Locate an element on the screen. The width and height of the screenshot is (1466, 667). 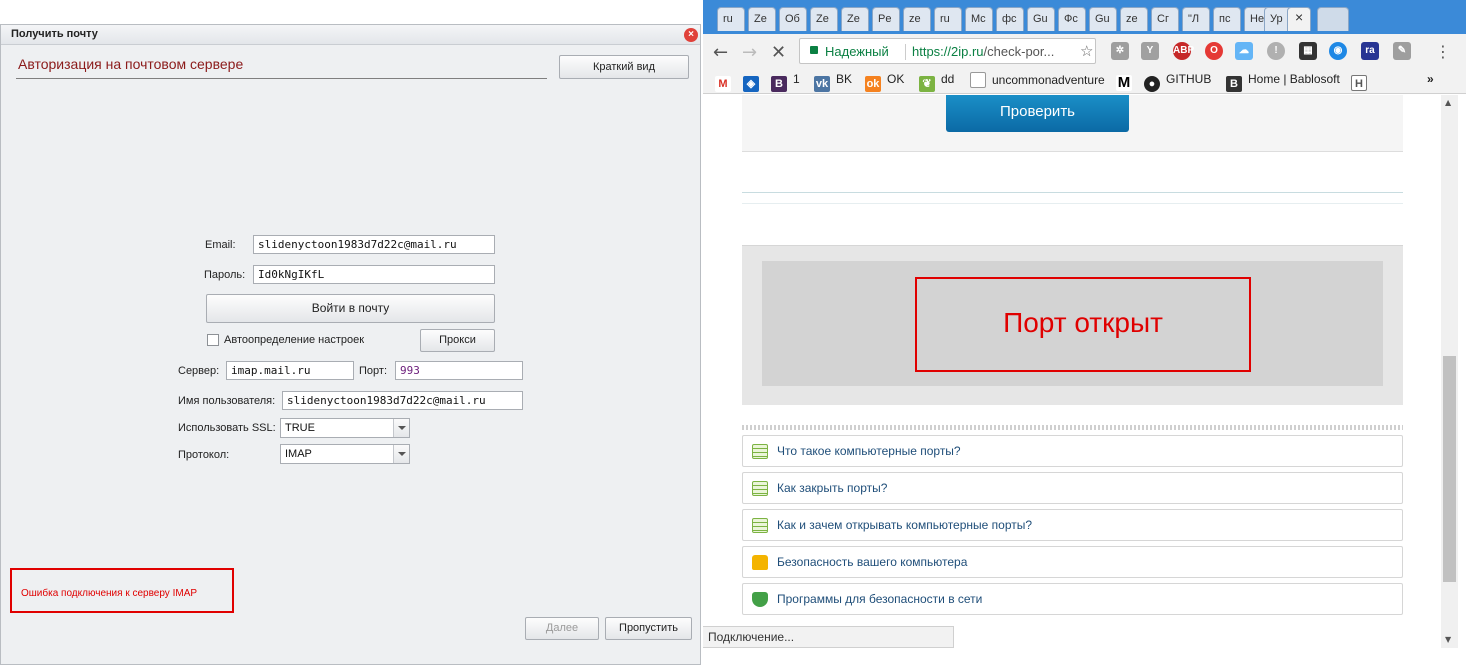
ssl-select: TRUE is located at coordinates (345, 428).